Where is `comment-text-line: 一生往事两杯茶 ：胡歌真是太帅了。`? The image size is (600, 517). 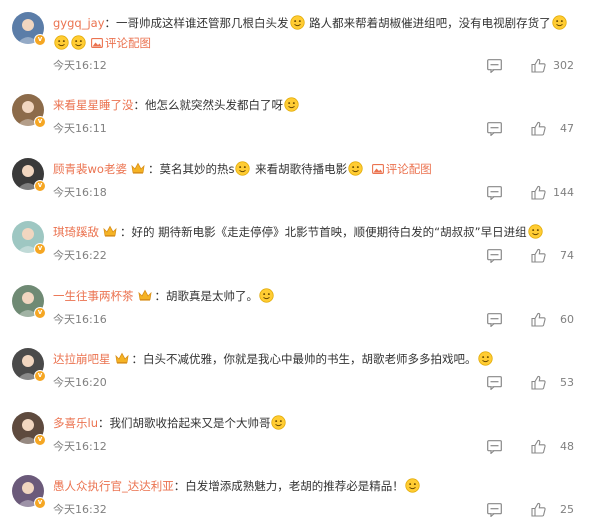 comment-text-line: 一生往事两杯茶 ：胡歌真是太帅了。 is located at coordinates (321, 296).